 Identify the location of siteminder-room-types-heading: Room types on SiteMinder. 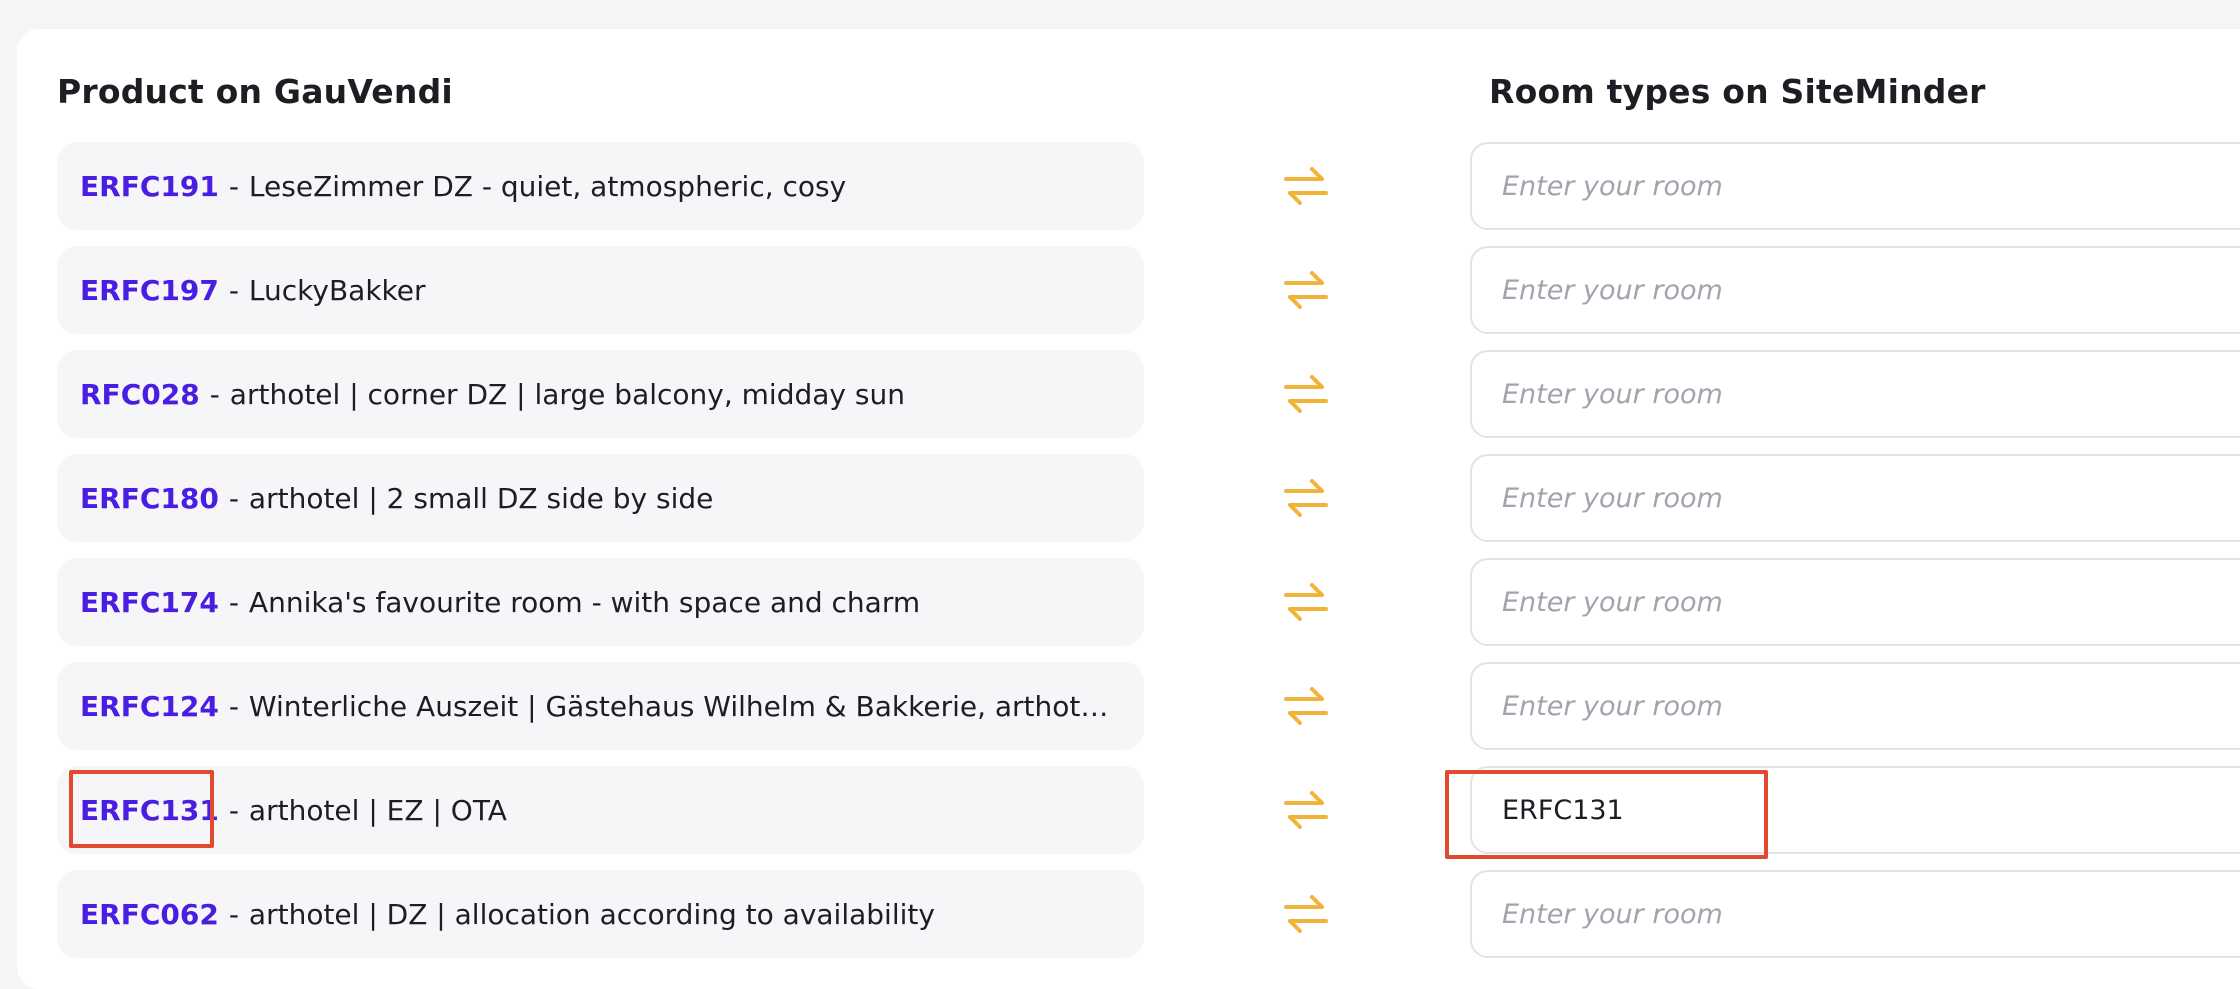
(1737, 91).